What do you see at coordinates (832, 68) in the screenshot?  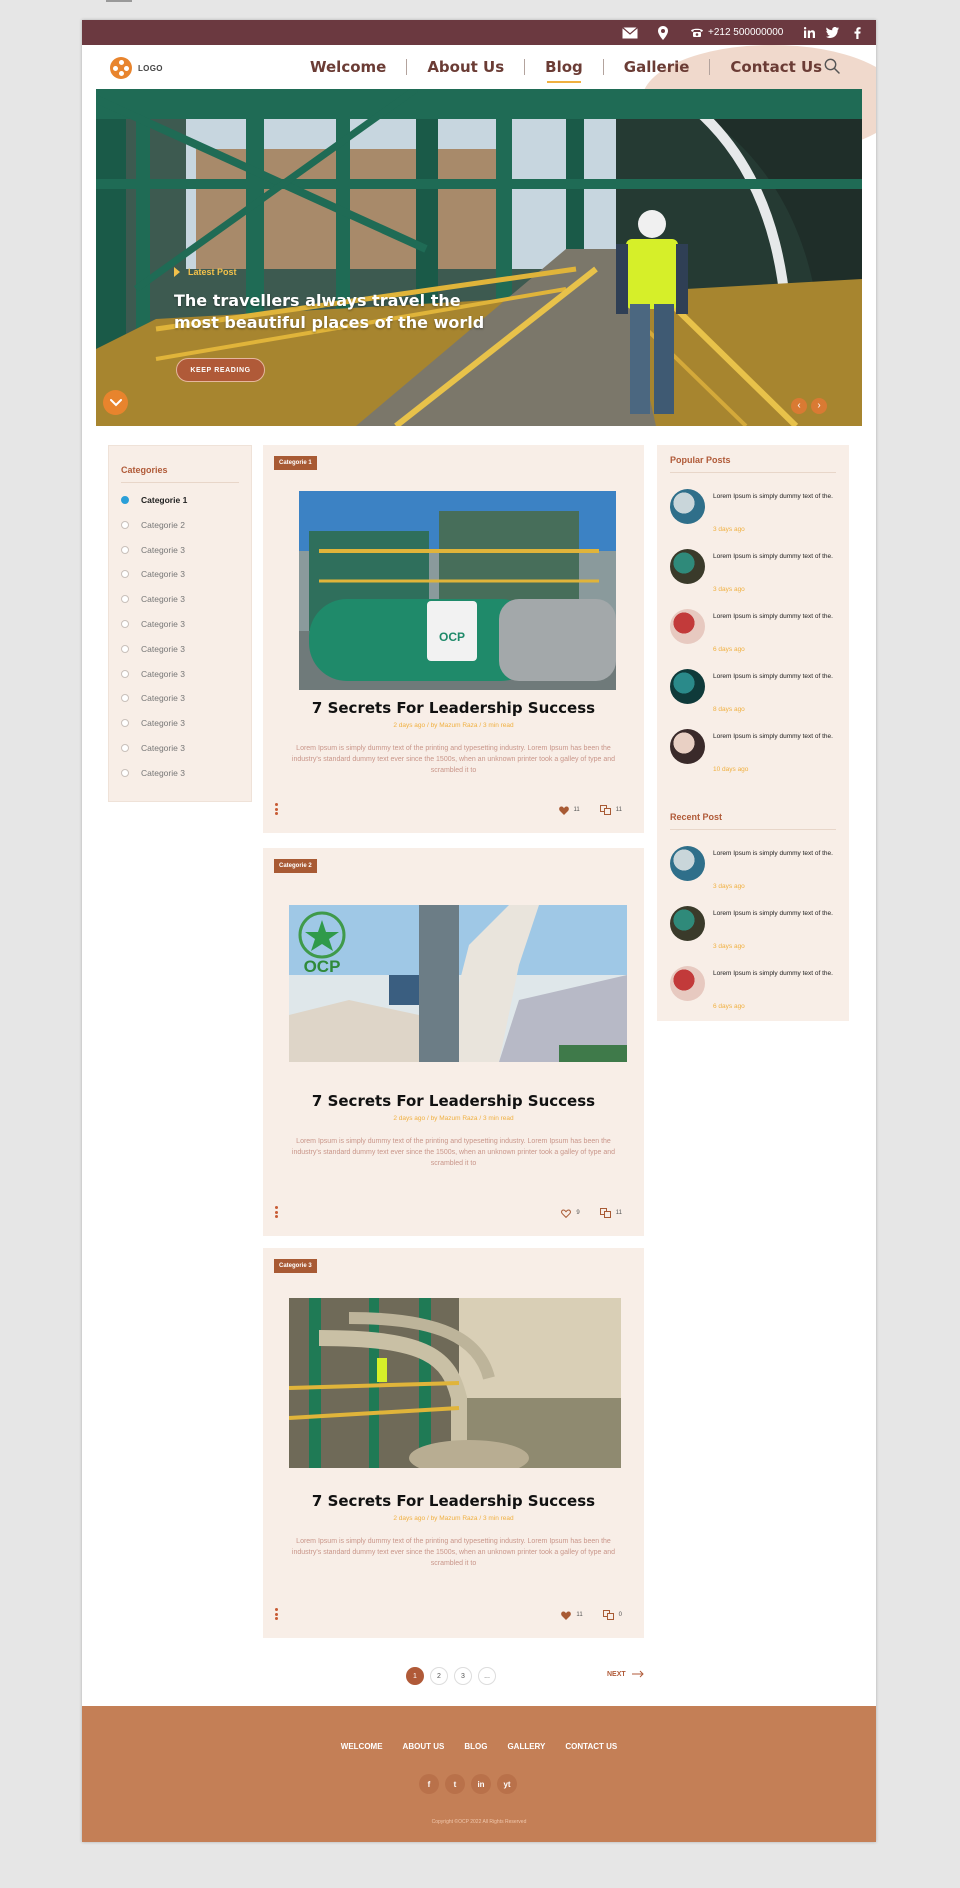 I see `search-icon` at bounding box center [832, 68].